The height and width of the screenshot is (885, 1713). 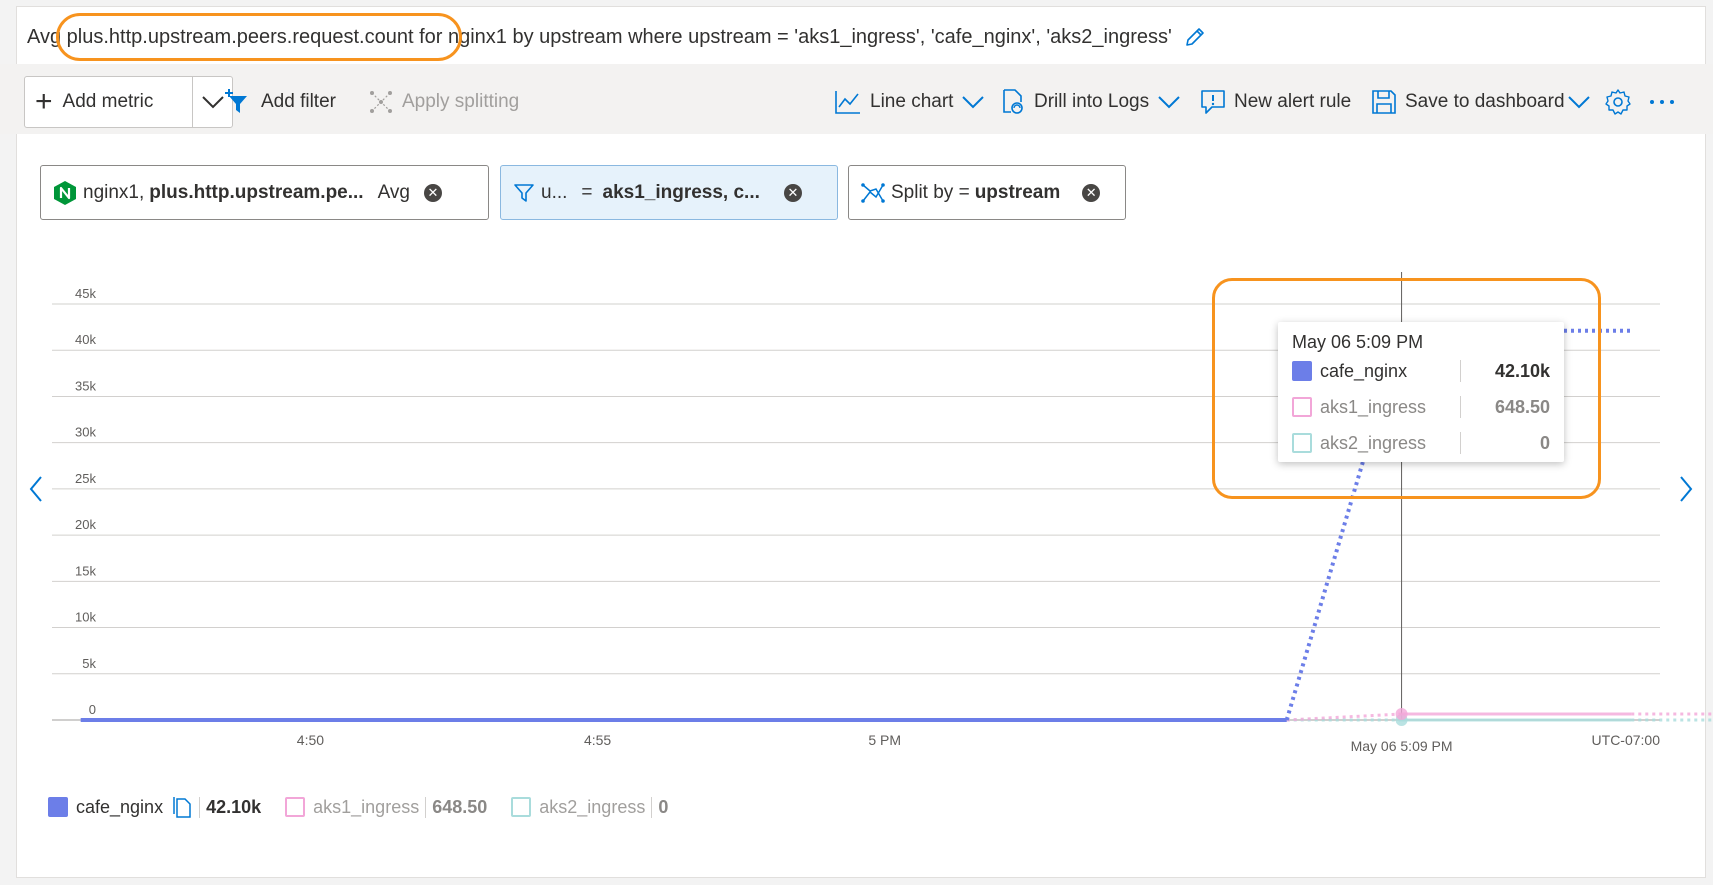 What do you see at coordinates (92, 709) in the screenshot?
I see `y-tick-label: 0` at bounding box center [92, 709].